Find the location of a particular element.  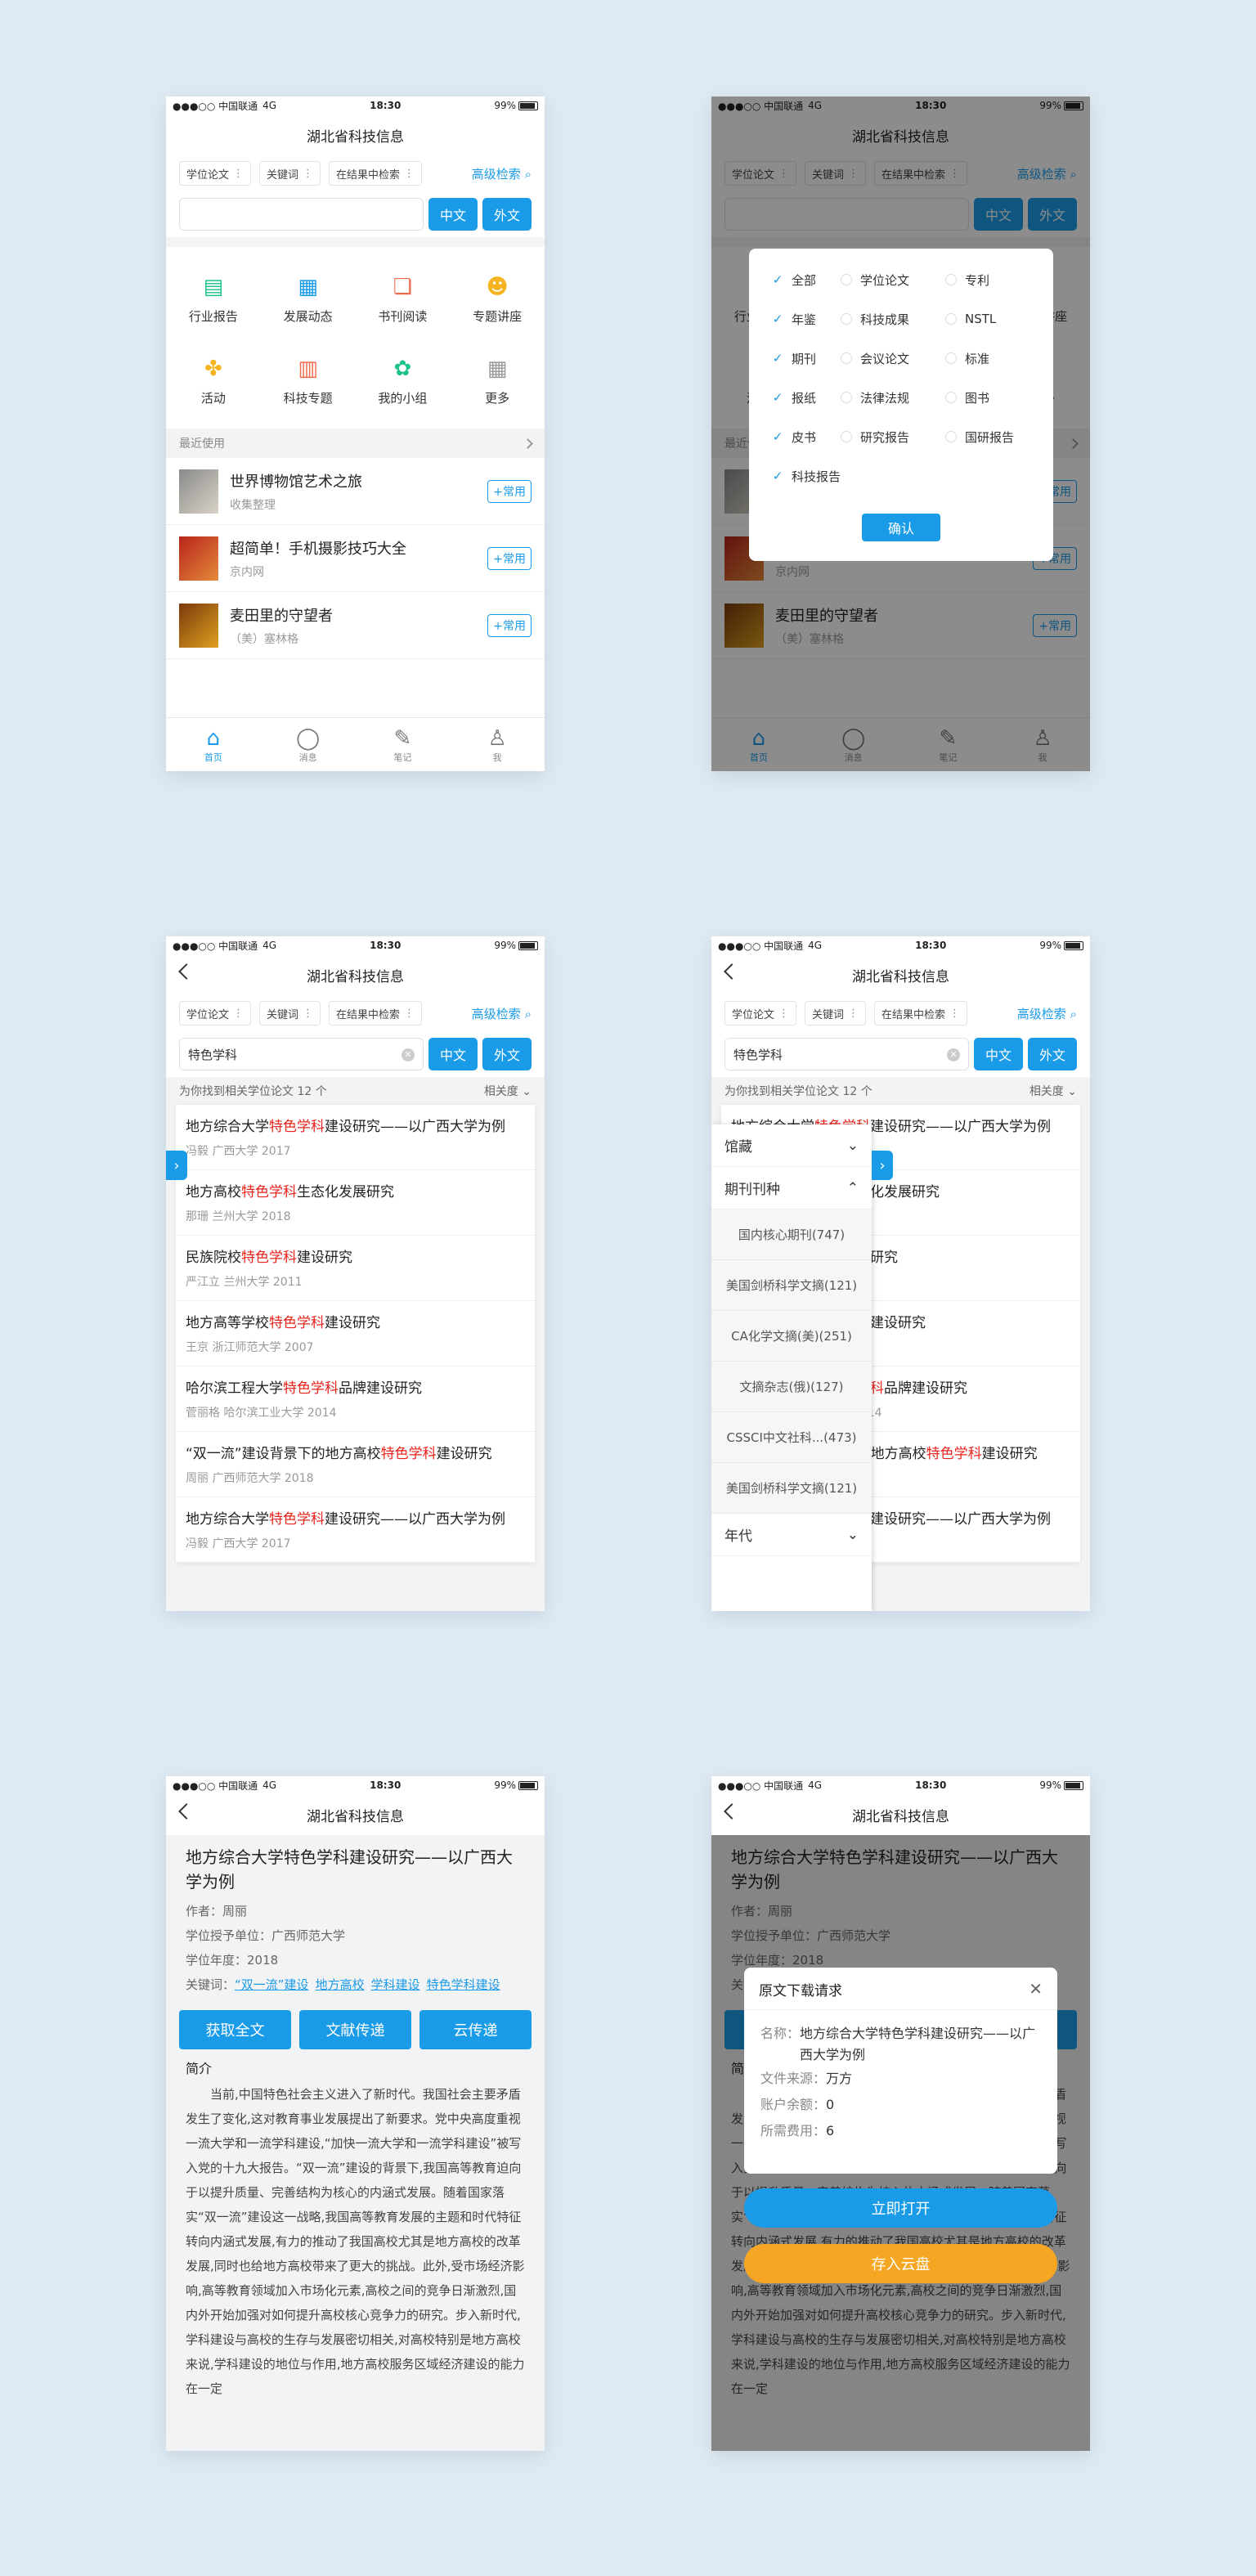

result-item: 地方高校特色学科生态化发展研究那珊 兰州大学 2018 is located at coordinates (355, 1203).